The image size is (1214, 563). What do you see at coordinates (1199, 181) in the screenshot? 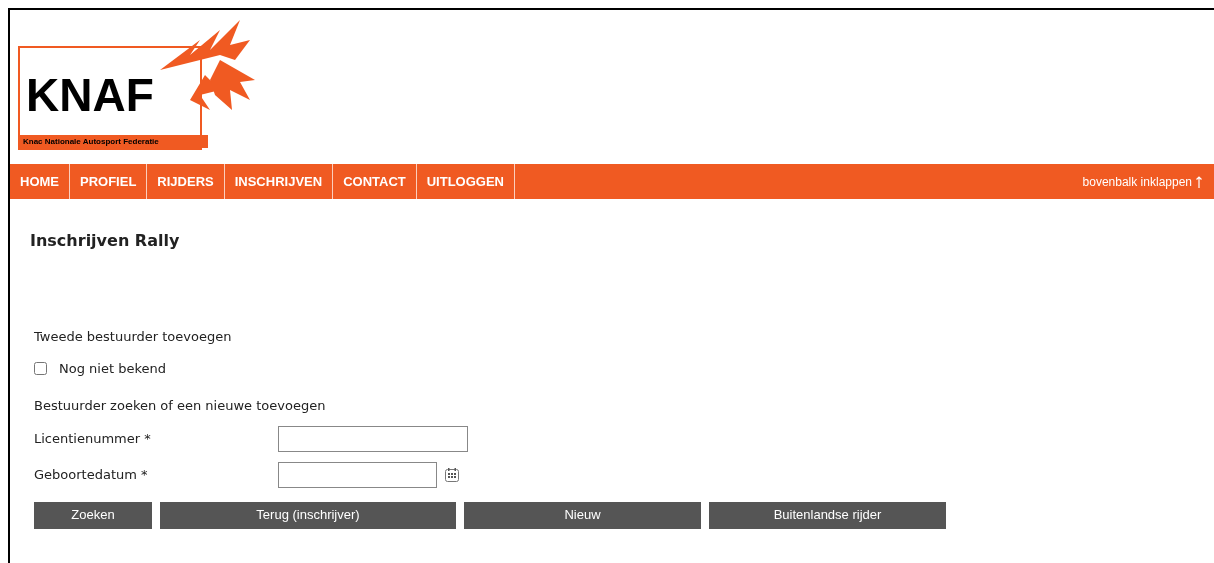
I see `up-arrow-icon` at bounding box center [1199, 181].